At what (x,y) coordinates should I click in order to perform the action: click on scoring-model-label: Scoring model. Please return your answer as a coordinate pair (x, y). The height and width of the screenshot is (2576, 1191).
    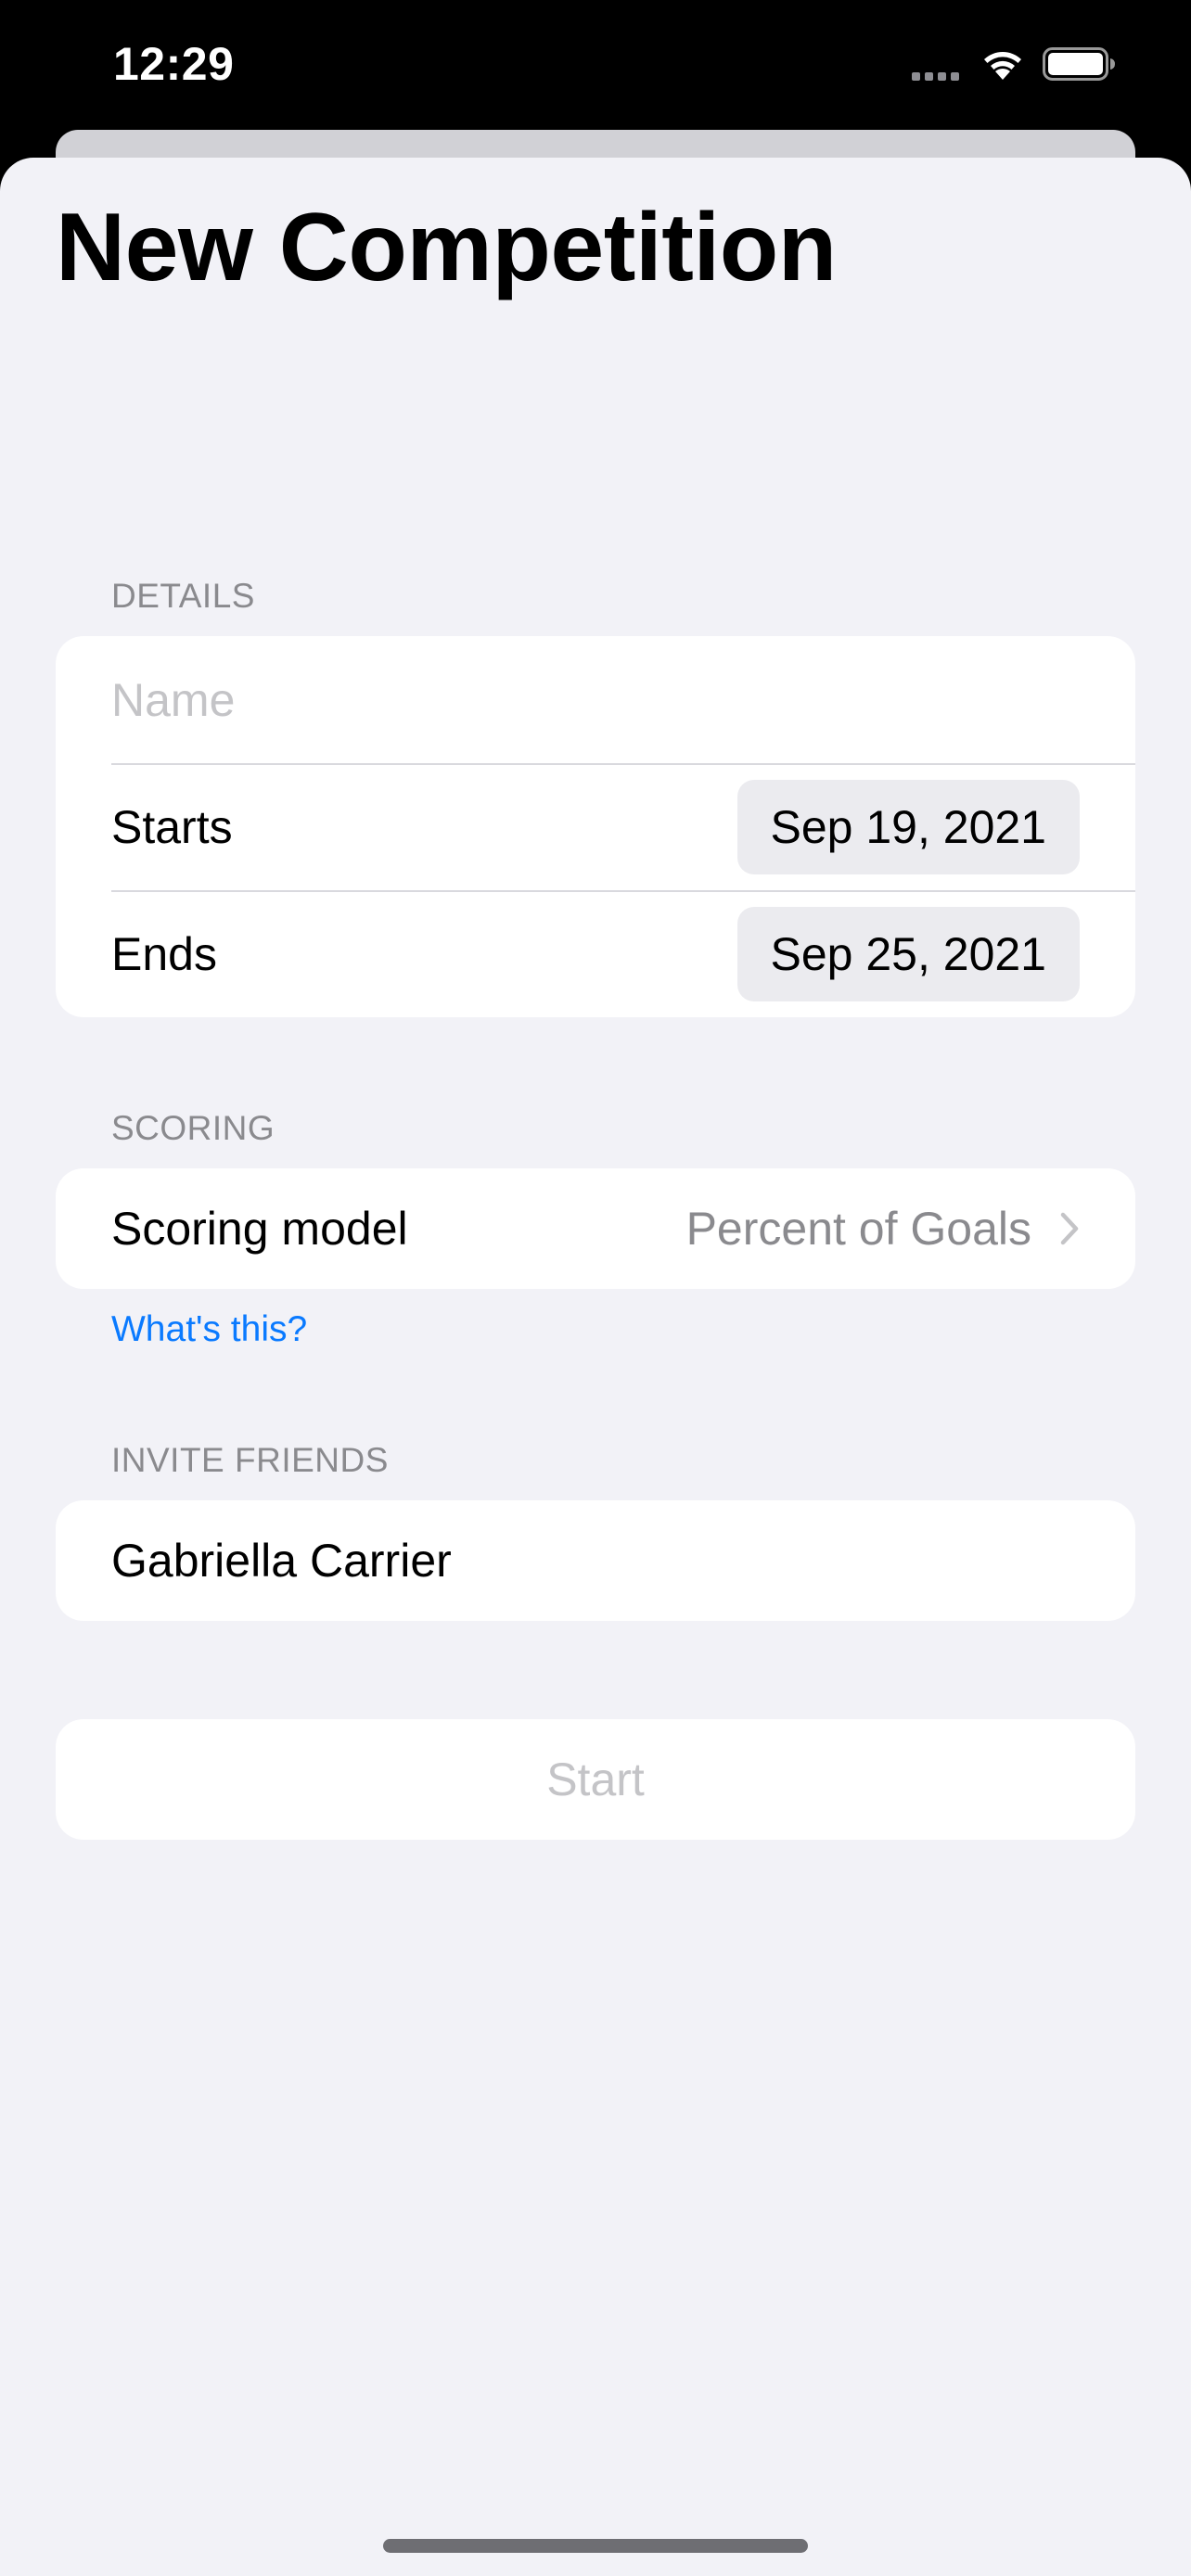
    Looking at the image, I should click on (259, 1229).